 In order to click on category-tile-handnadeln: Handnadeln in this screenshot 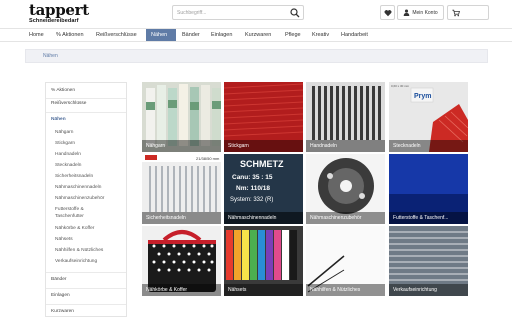, I will do `click(345, 117)`.